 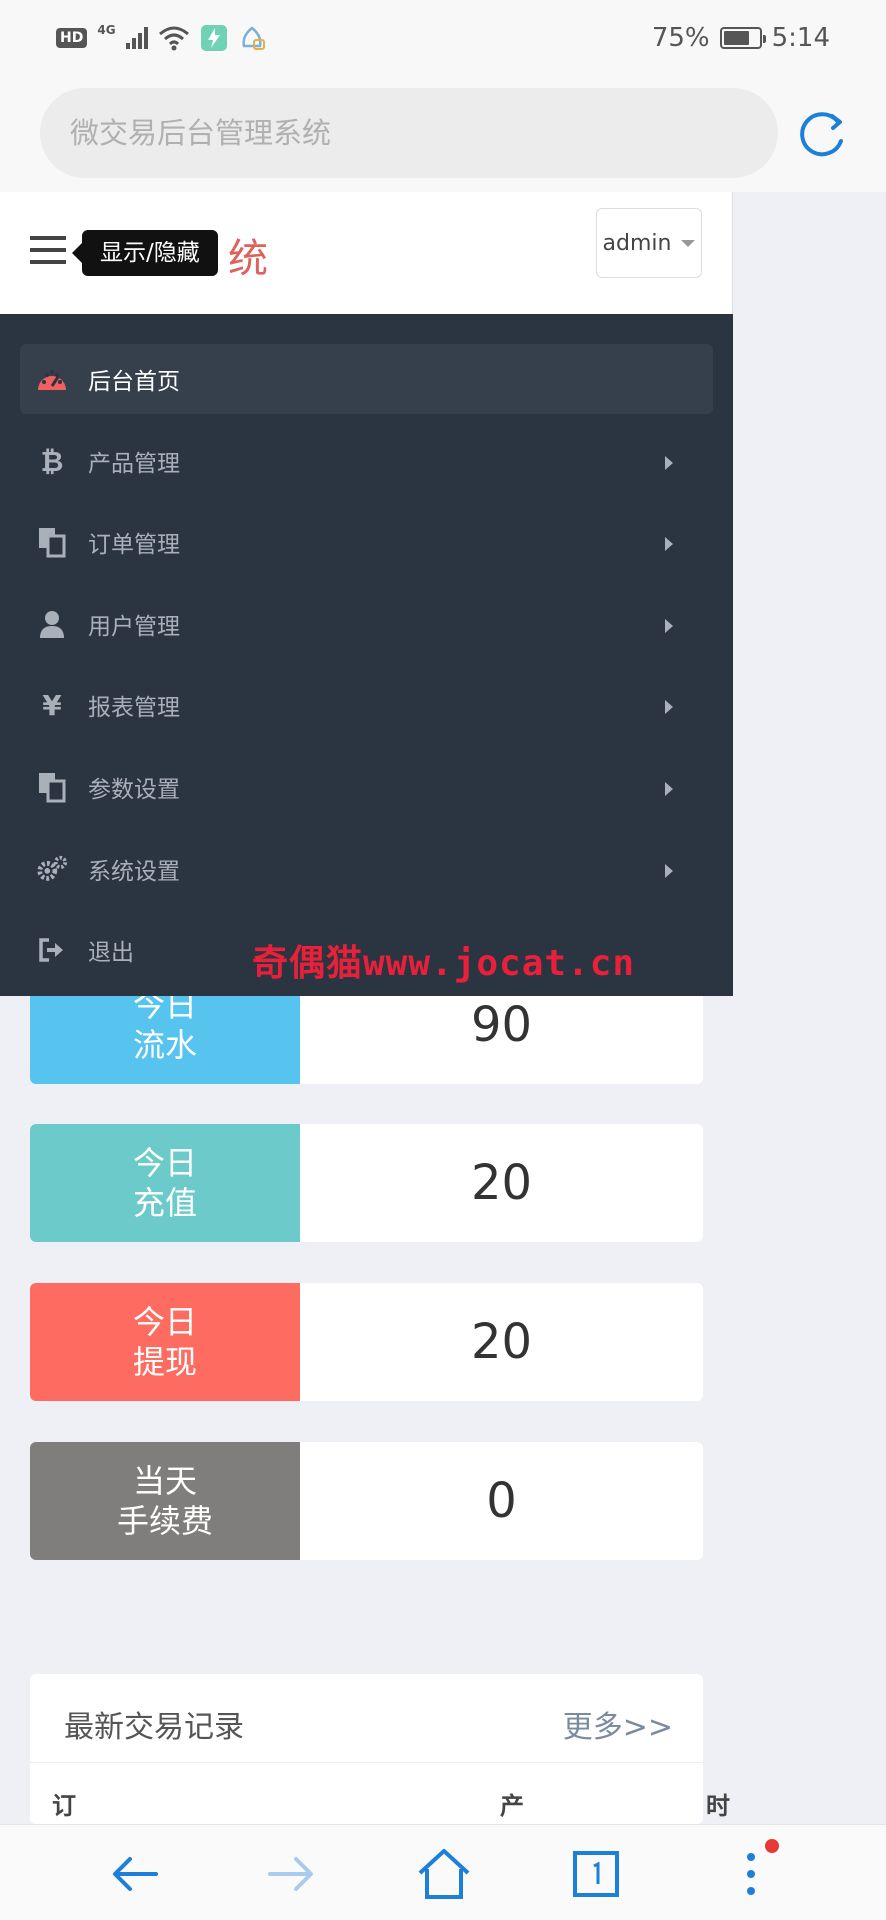 What do you see at coordinates (772, 1846) in the screenshot?
I see `notification-dot` at bounding box center [772, 1846].